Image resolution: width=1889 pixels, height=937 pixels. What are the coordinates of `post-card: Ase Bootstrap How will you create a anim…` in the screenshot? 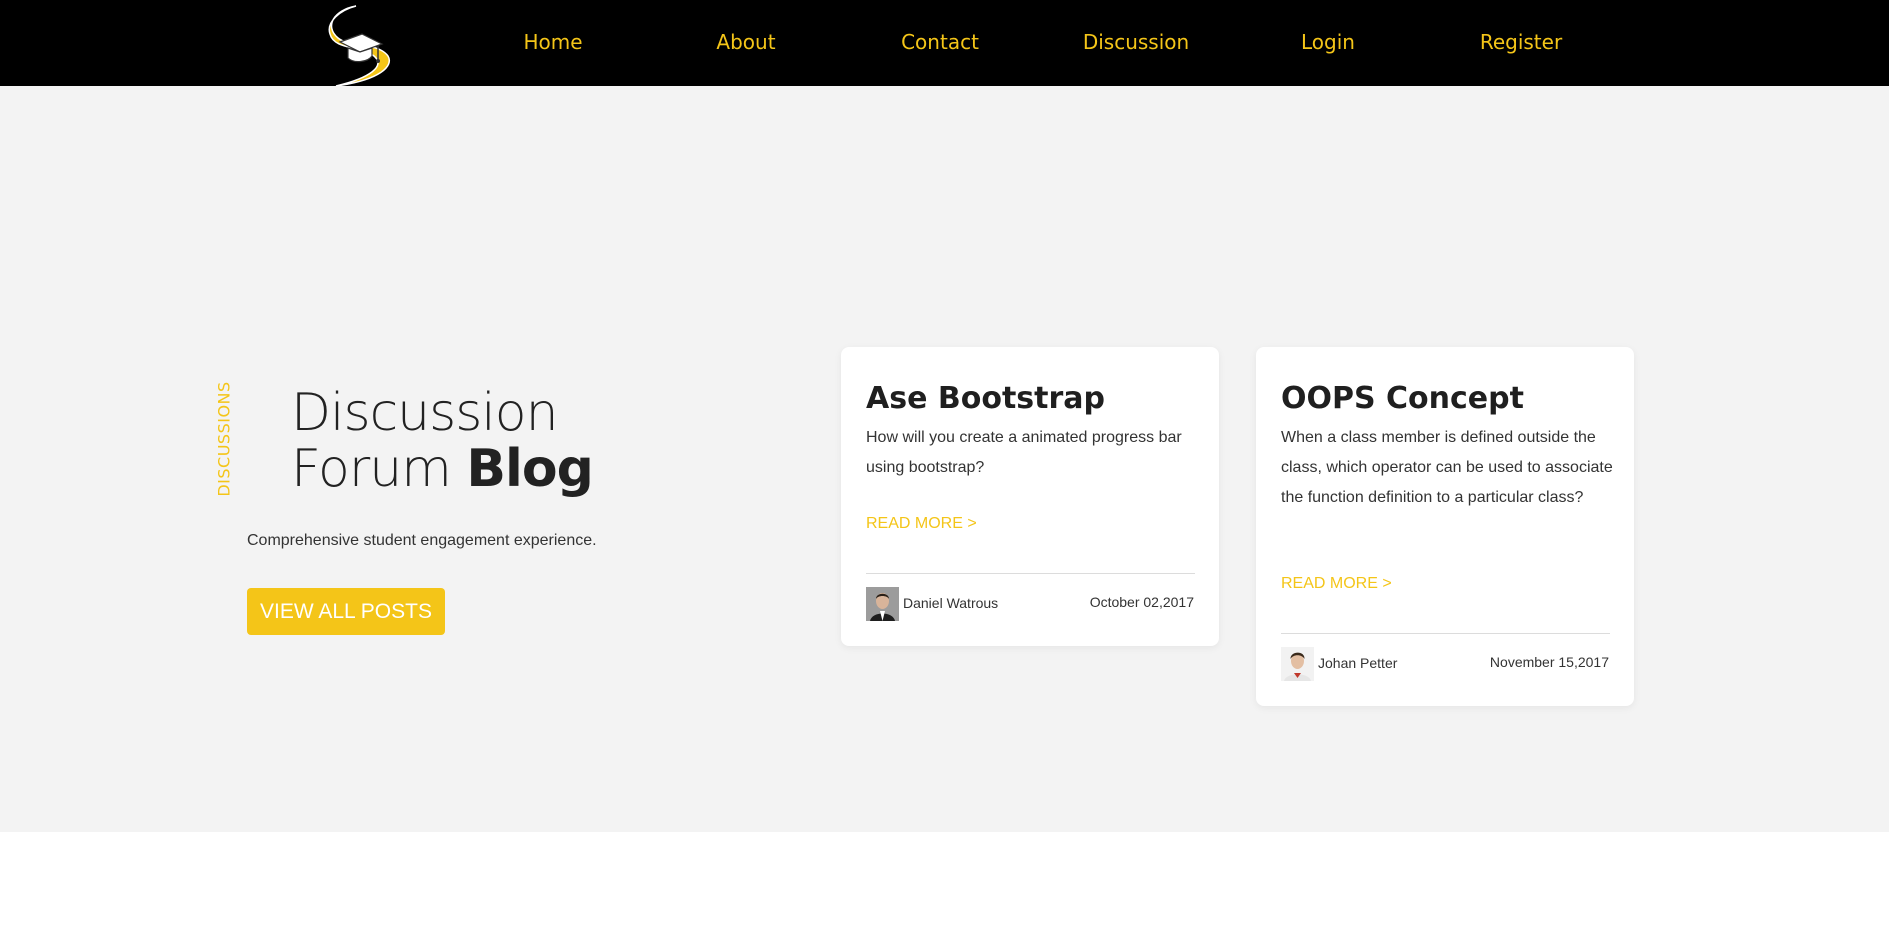 It's located at (1030, 496).